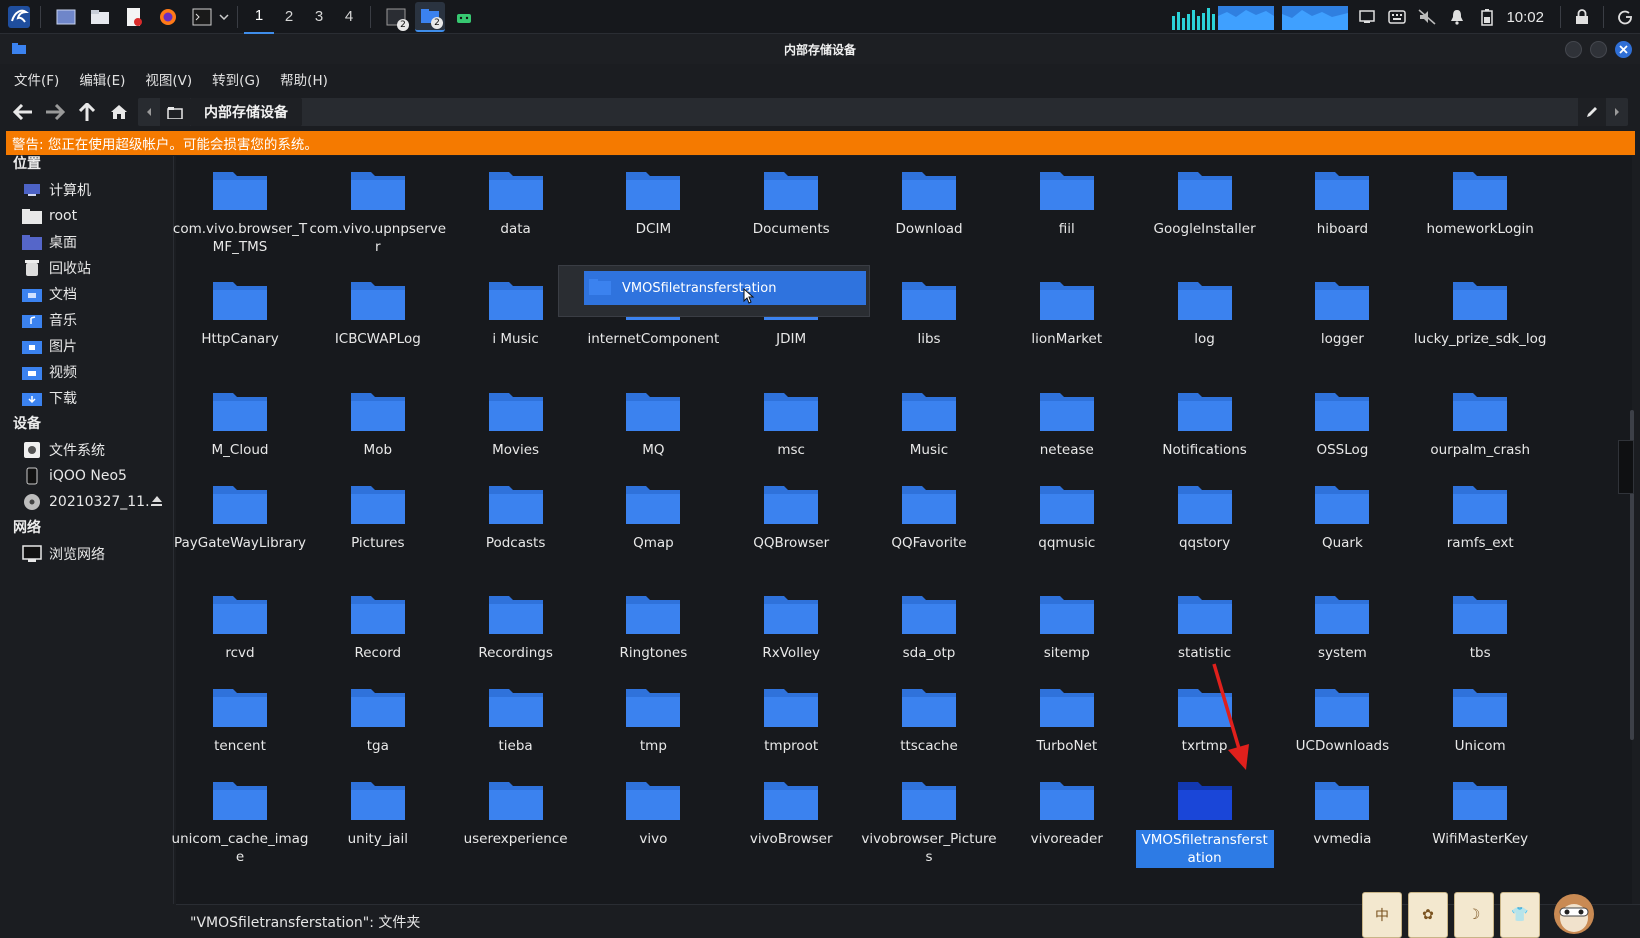 Image resolution: width=1640 pixels, height=938 pixels. I want to click on folder-item: lucky_prize_sdk_log, so click(1480, 307).